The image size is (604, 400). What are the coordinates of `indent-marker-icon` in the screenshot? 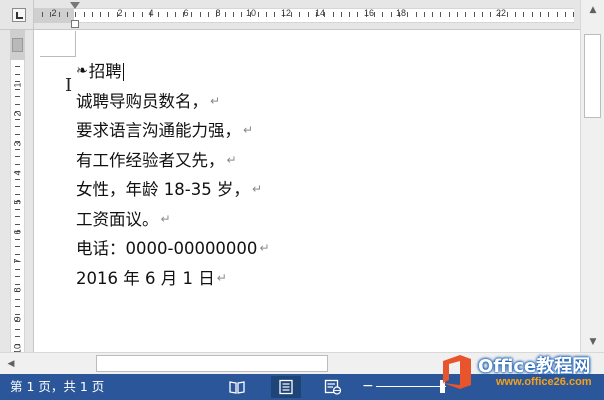 It's located at (75, 15).